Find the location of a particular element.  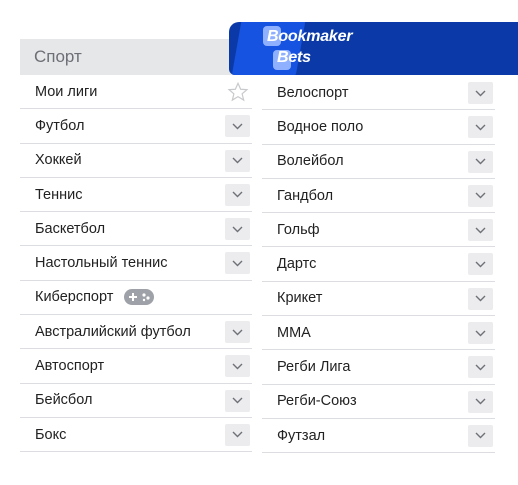

sport-row: Настольный теннис is located at coordinates (136, 263).